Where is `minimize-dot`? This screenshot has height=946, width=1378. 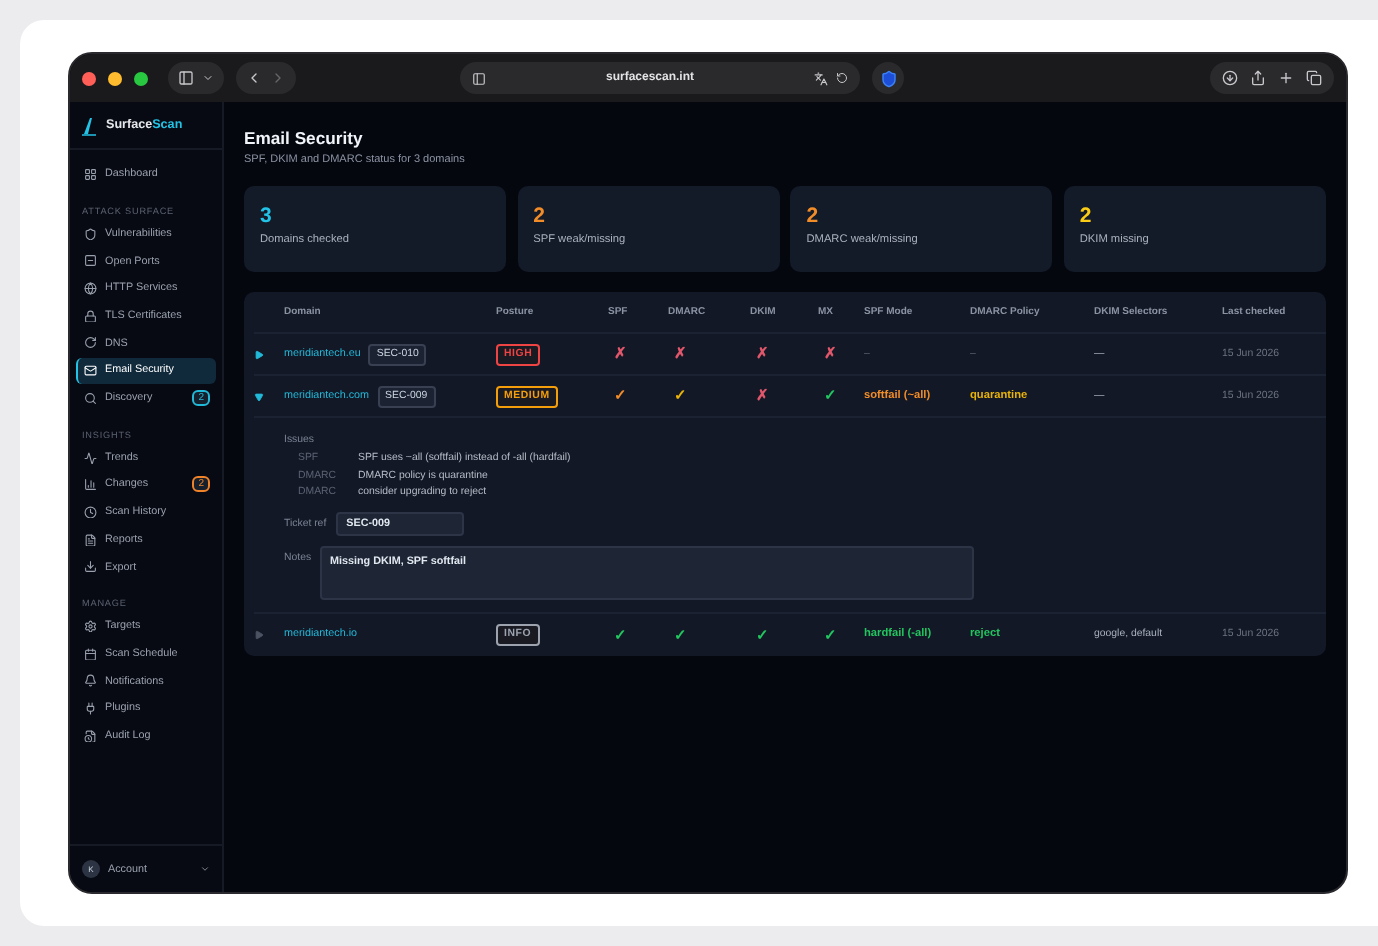
minimize-dot is located at coordinates (115, 78).